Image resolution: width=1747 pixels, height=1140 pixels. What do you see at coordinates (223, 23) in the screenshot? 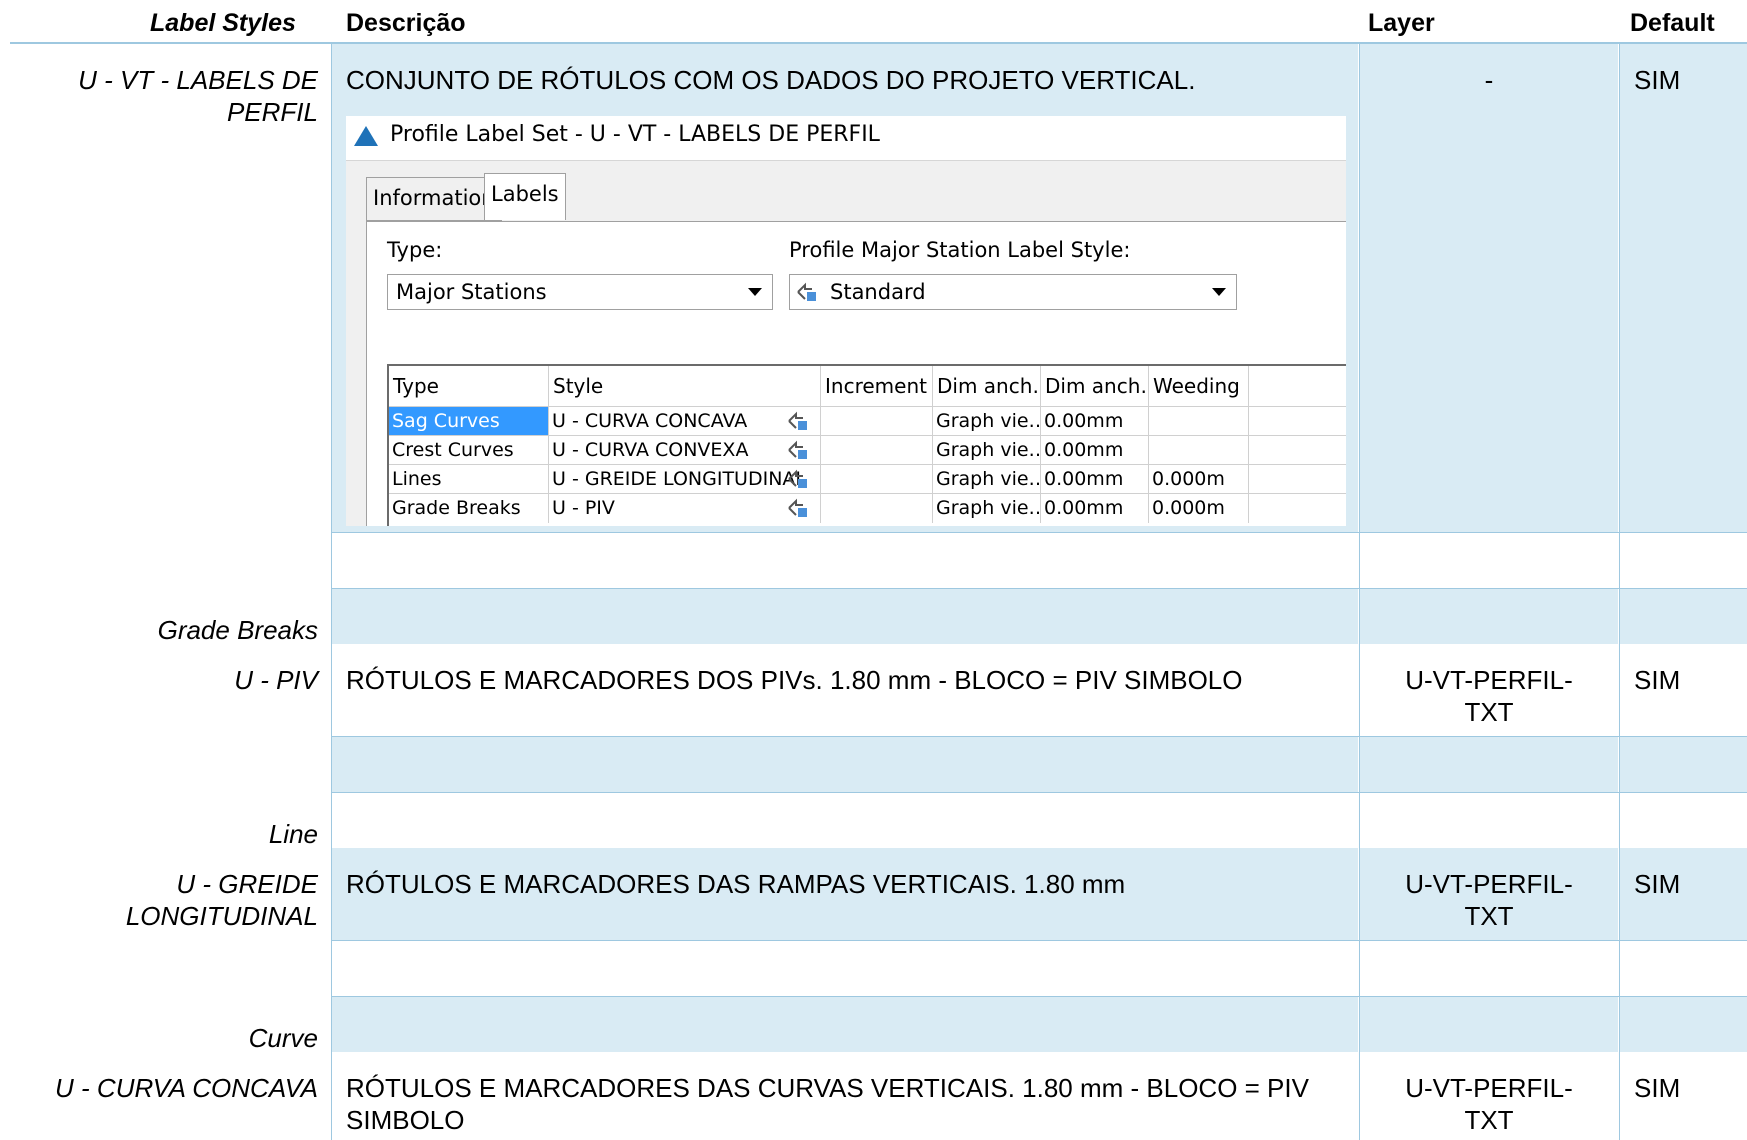
I see `header-label-styles: Label Styles` at bounding box center [223, 23].